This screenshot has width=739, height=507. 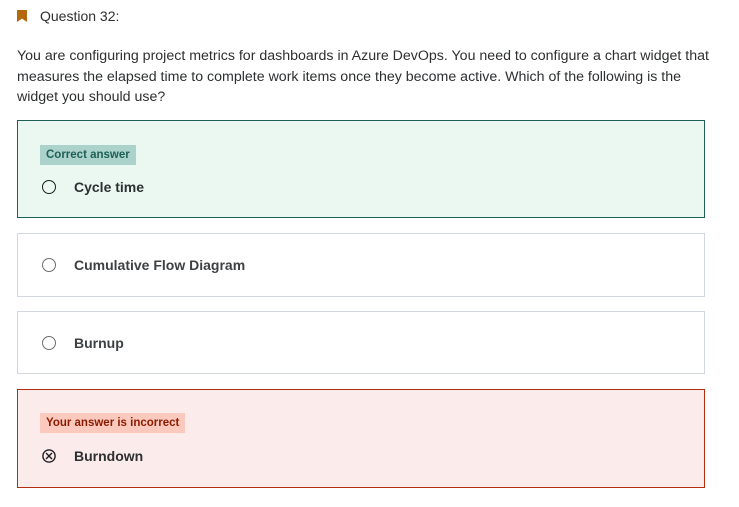 I want to click on option-label: Burnup, so click(x=99, y=343).